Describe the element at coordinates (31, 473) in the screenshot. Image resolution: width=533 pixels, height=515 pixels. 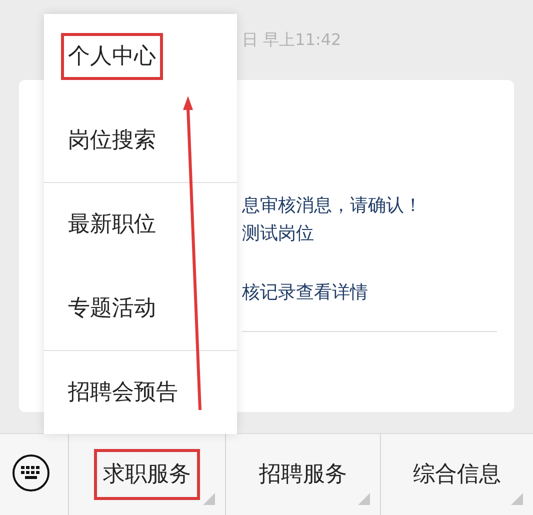
I see `keyboard-icon` at that location.